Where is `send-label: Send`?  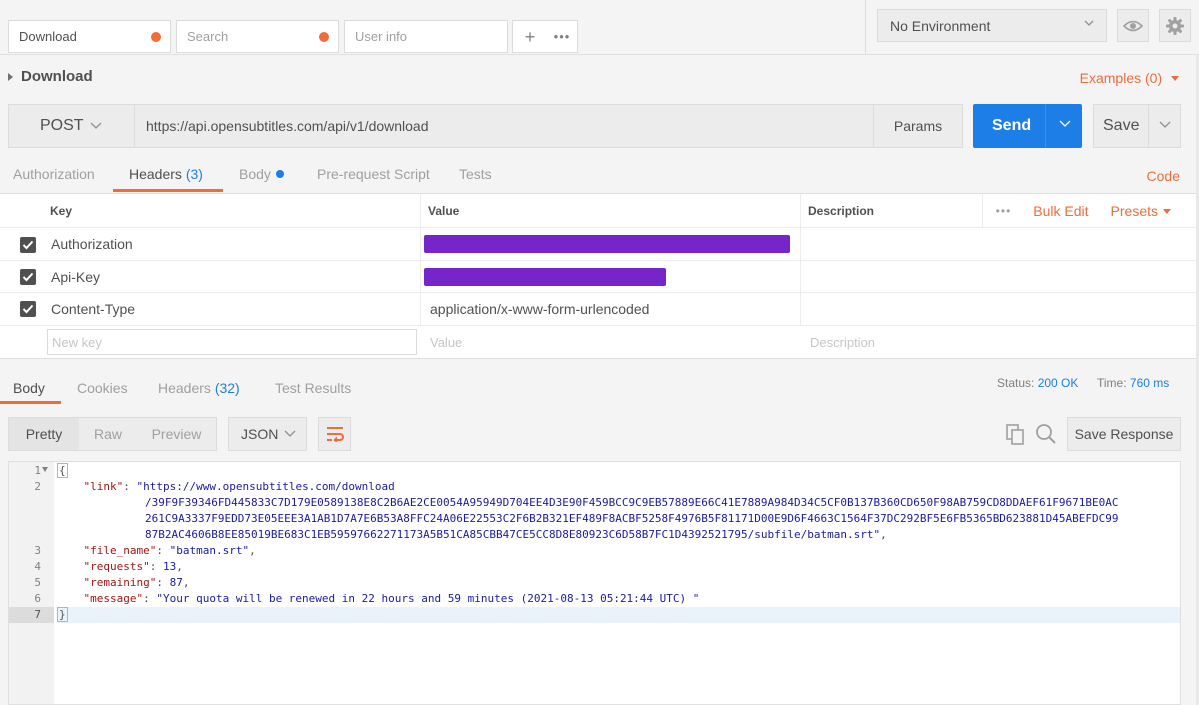 send-label: Send is located at coordinates (1012, 125).